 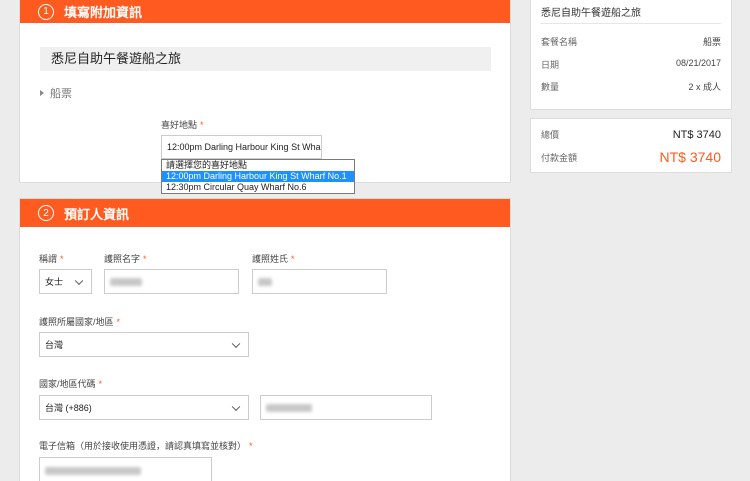 I want to click on country-select: 台灣, so click(x=144, y=344).